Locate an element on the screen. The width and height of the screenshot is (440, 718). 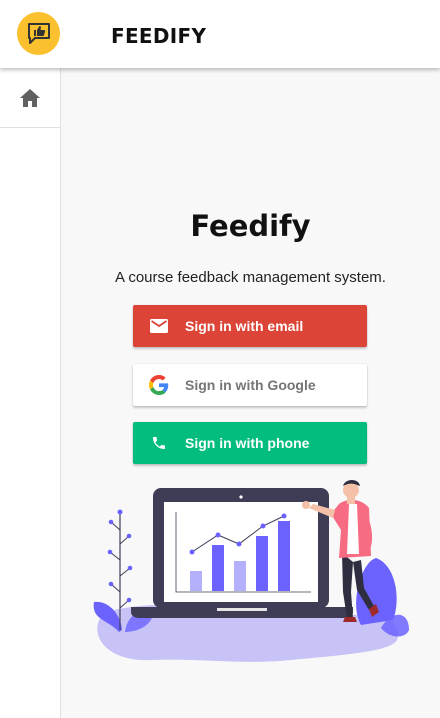
page-title: Feedify is located at coordinates (250, 226).